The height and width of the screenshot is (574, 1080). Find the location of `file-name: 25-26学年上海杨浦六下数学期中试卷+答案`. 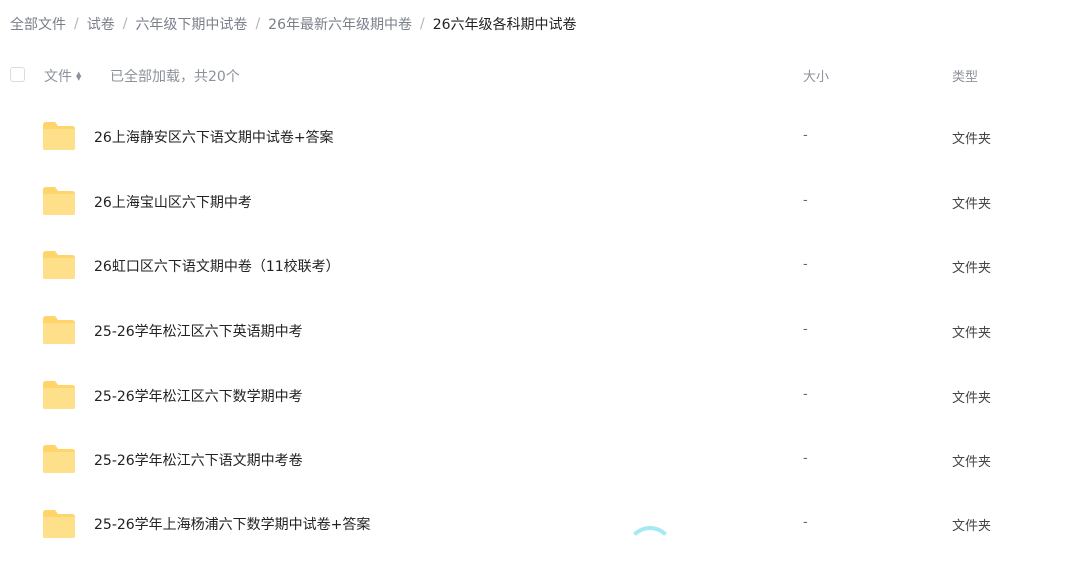

file-name: 25-26学年上海杨浦六下数学期中试卷+答案 is located at coordinates (232, 524).